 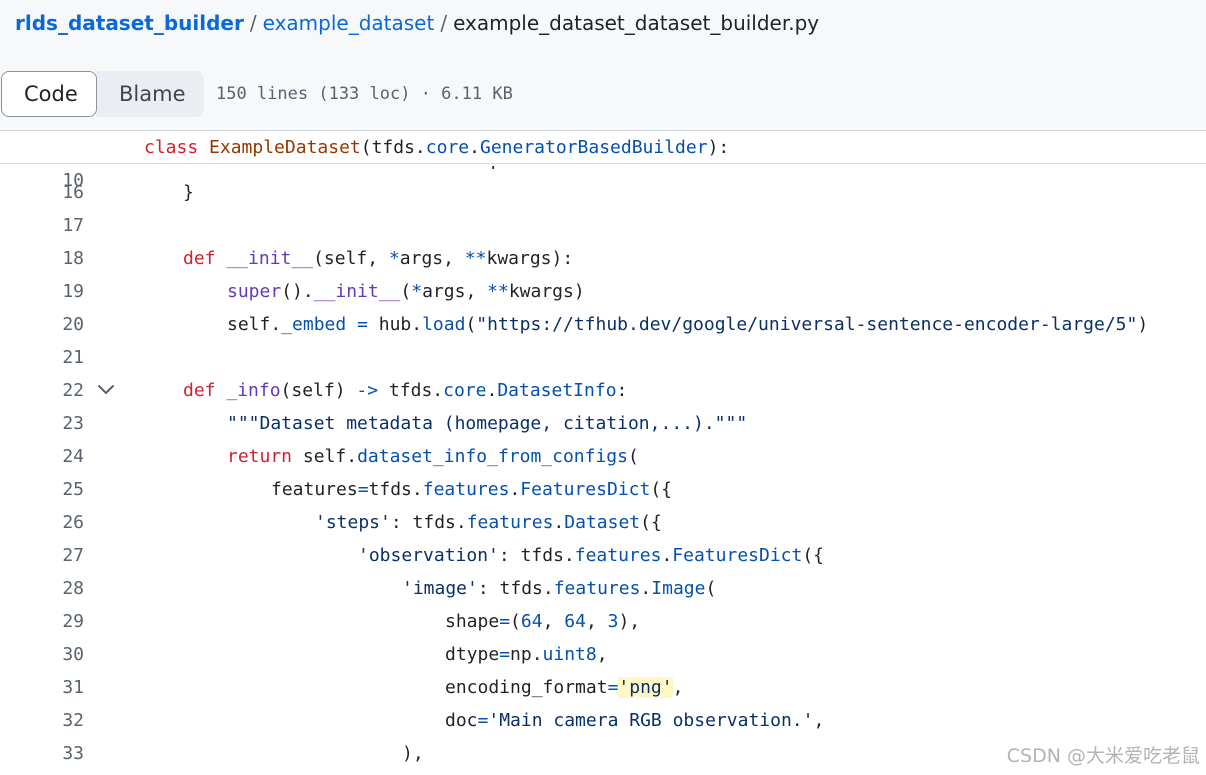 What do you see at coordinates (150, 94) in the screenshot?
I see `blame-tab-button: Blame` at bounding box center [150, 94].